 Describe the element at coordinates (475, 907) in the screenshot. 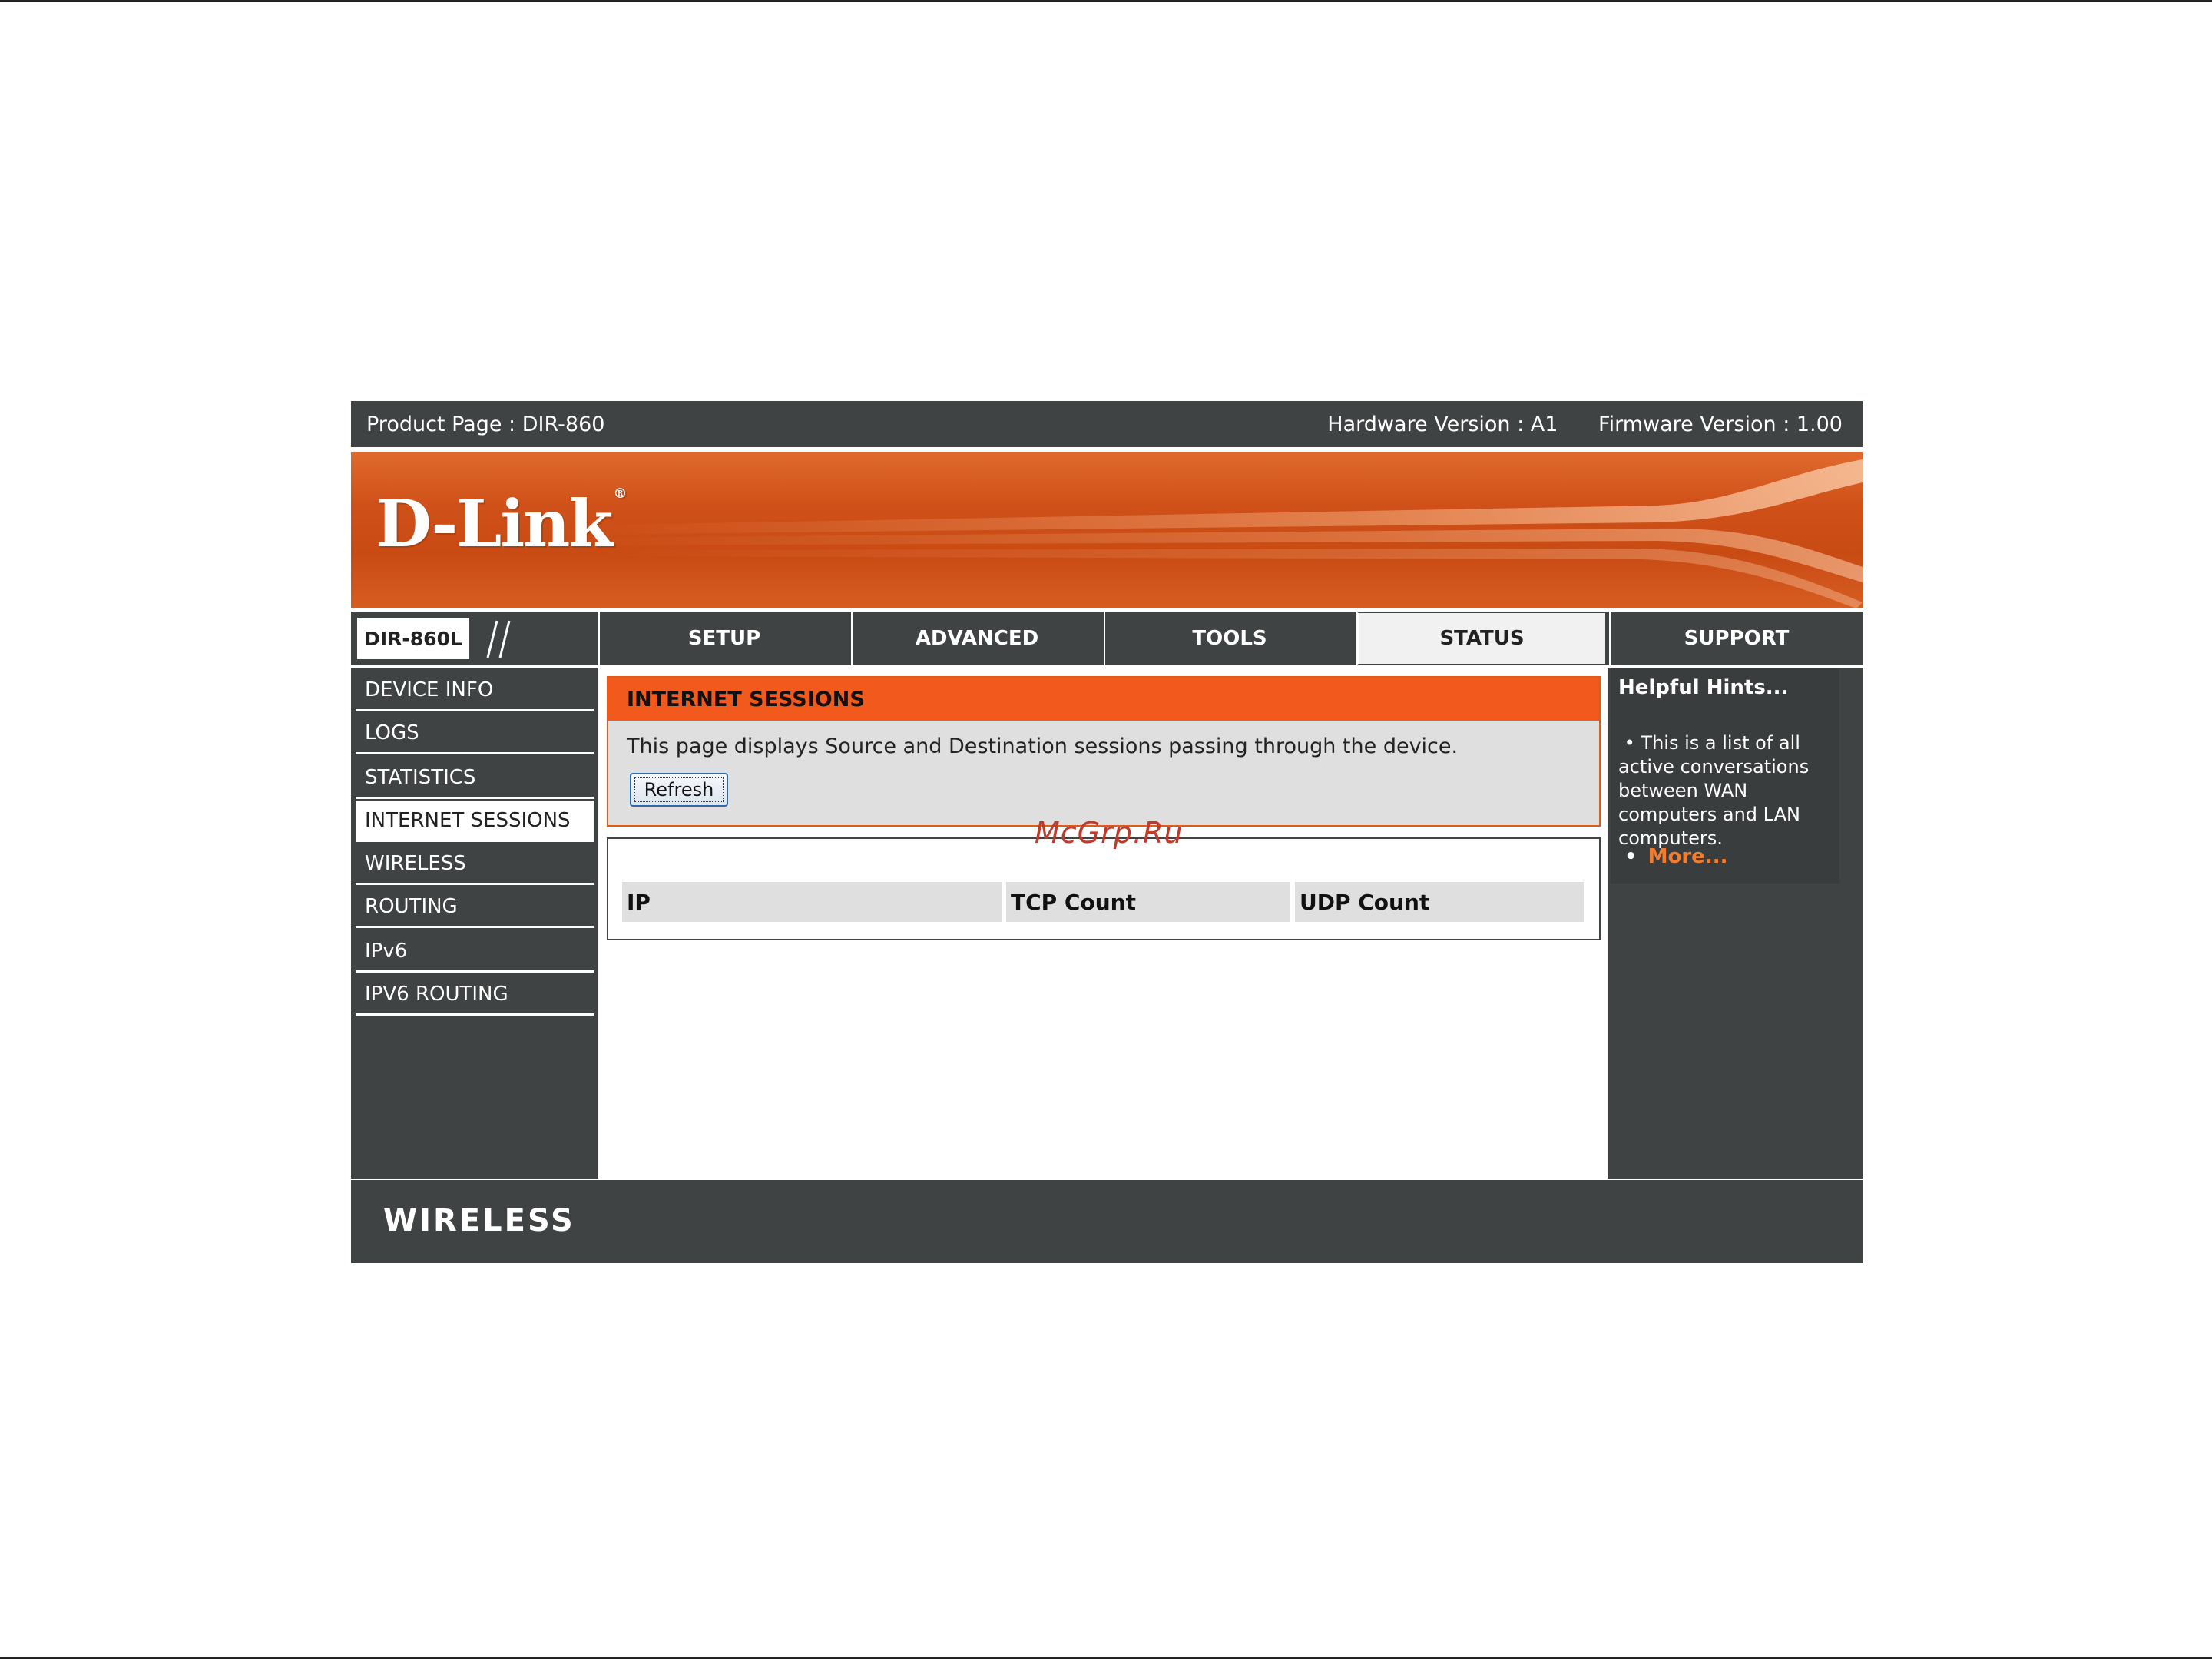

I see `sidebar-item-routing: ROUTING` at that location.